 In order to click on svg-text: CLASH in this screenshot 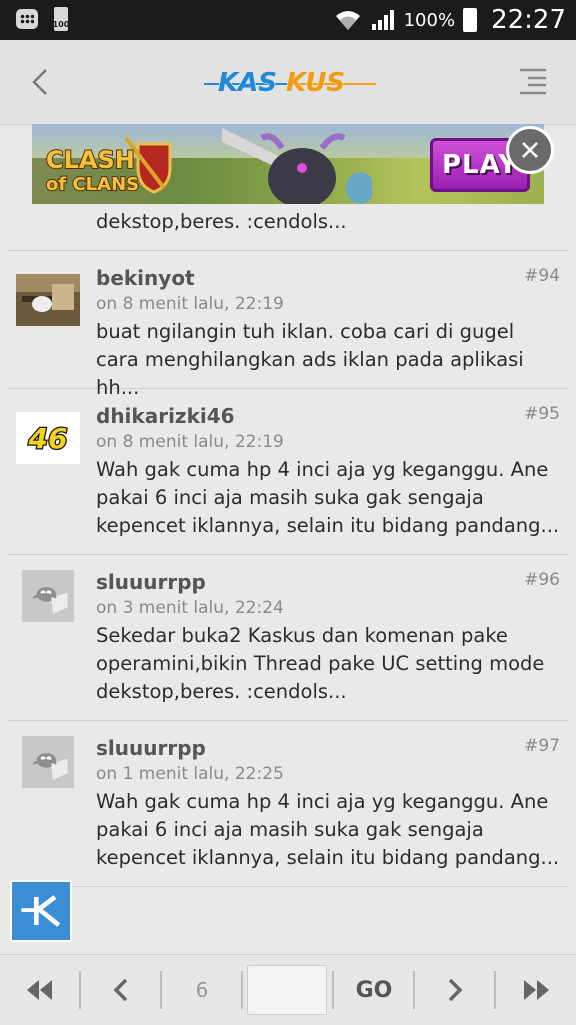, I will do `click(90, 160)`.